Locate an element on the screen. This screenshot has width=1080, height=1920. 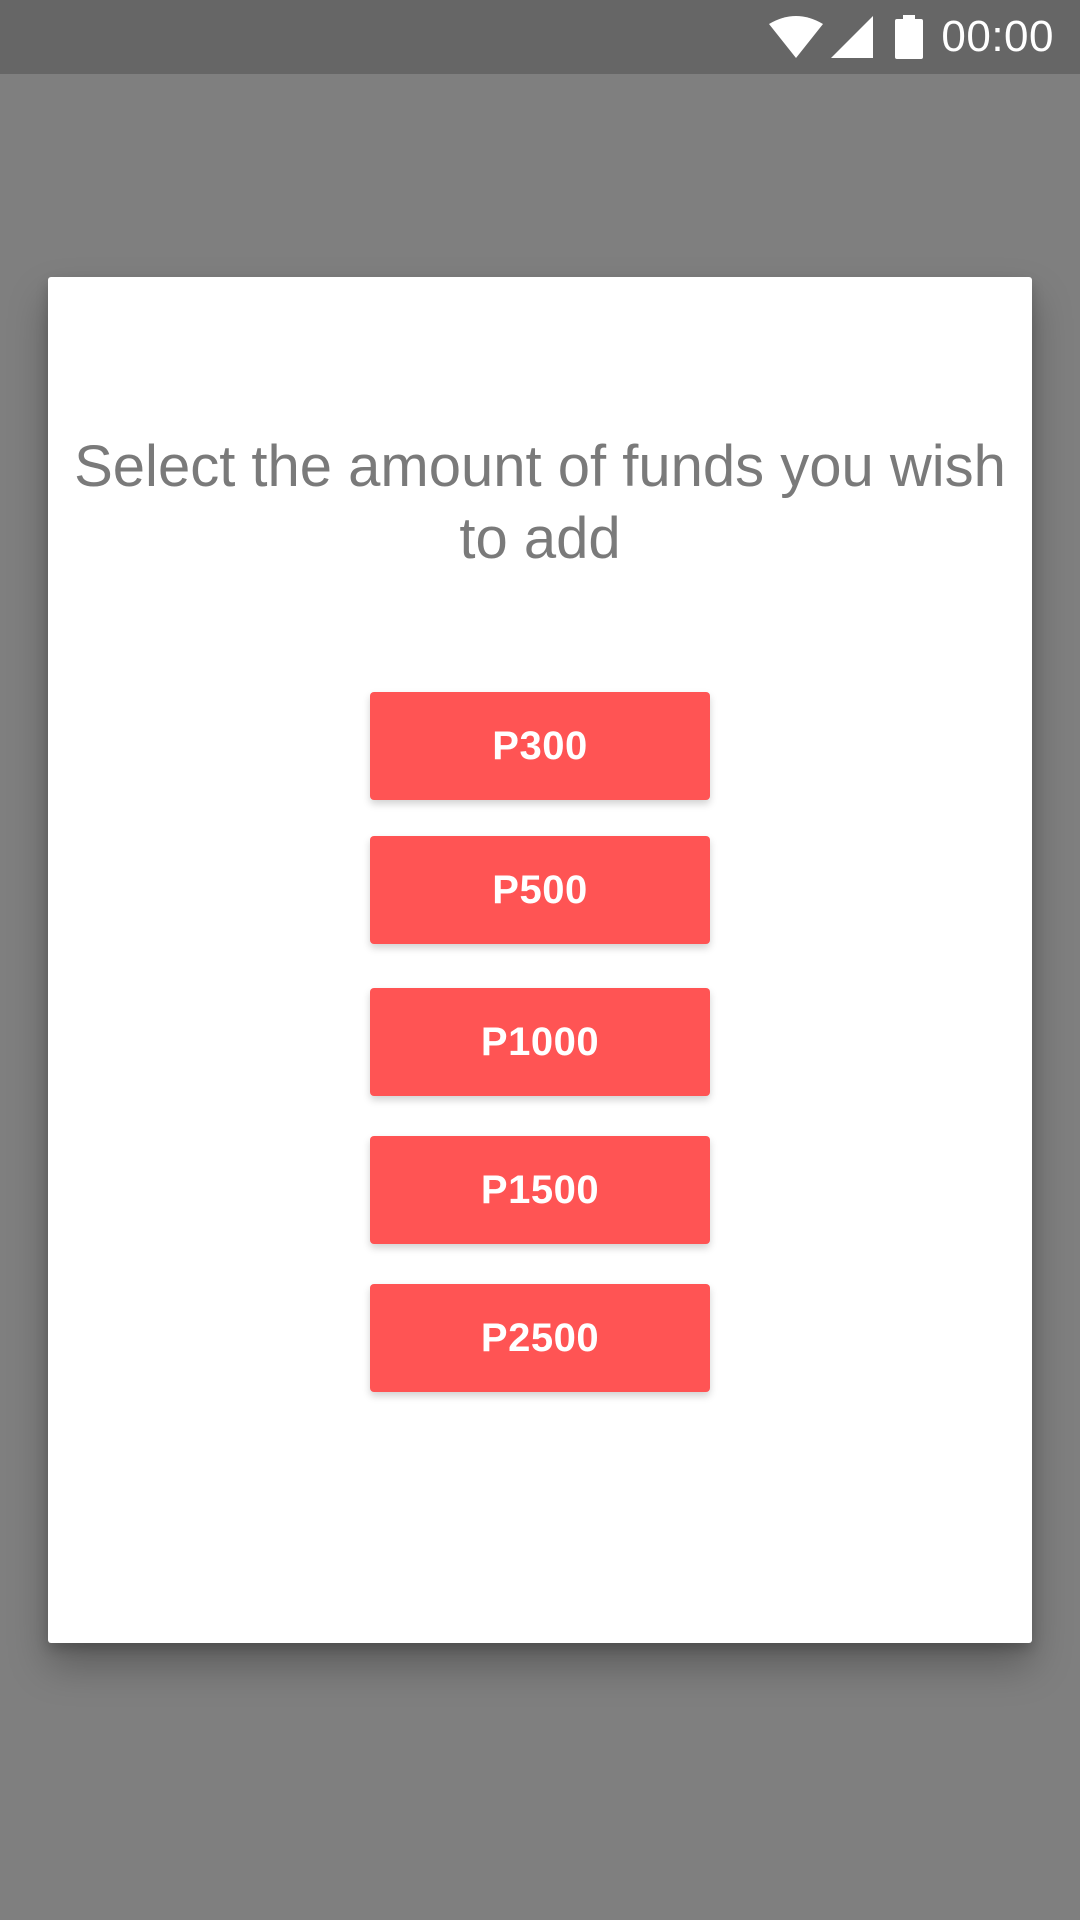
amount-button-p1500: P1500 is located at coordinates (540, 1190).